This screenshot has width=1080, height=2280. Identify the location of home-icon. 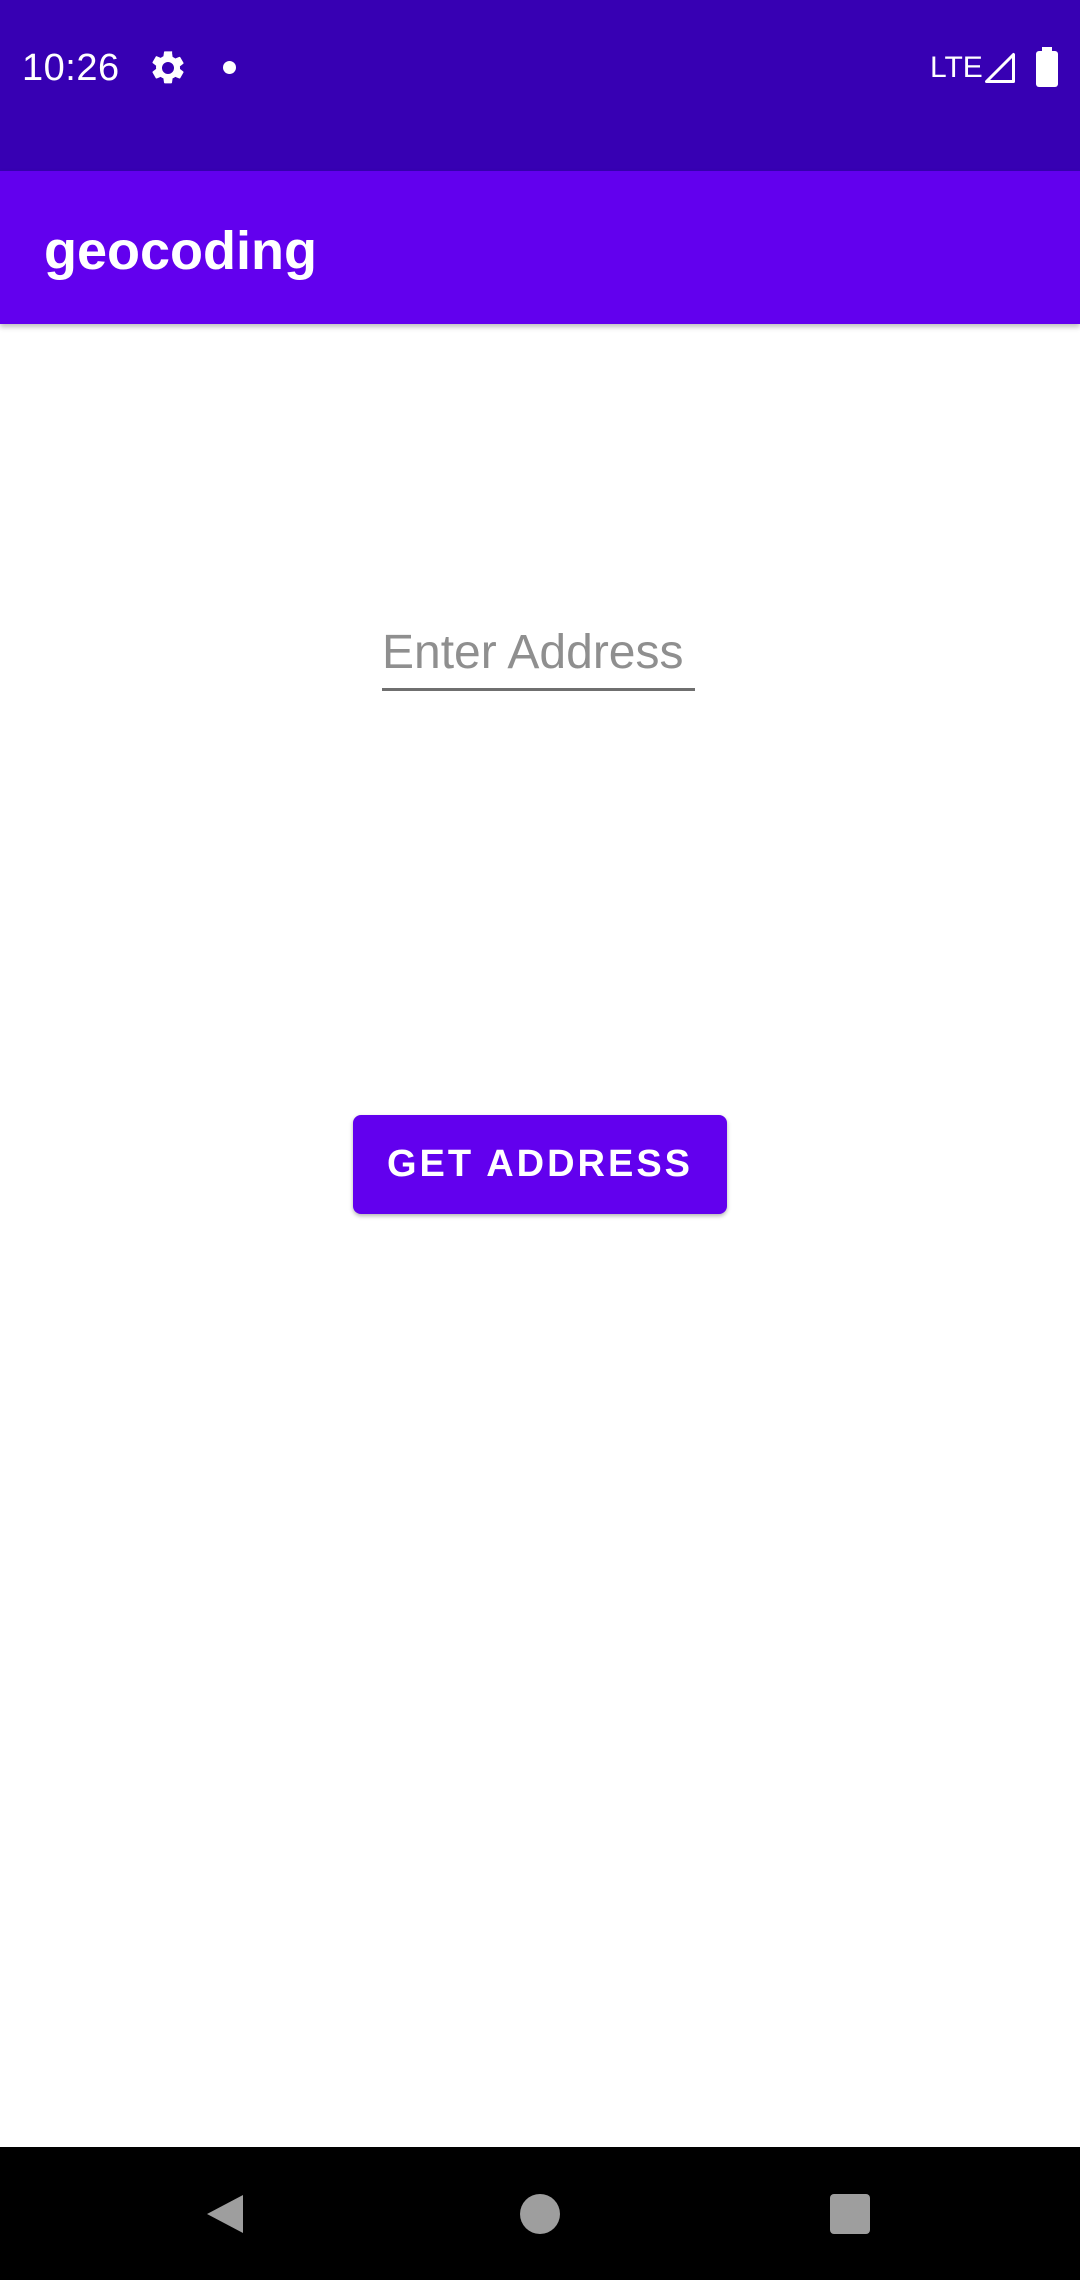
(540, 2214).